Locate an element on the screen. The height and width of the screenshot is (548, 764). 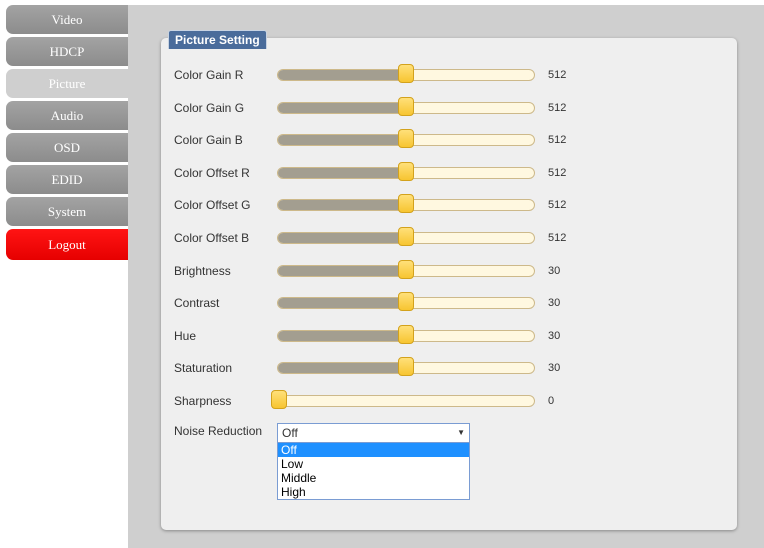
slider-label: Color Offset R is located at coordinates (212, 173).